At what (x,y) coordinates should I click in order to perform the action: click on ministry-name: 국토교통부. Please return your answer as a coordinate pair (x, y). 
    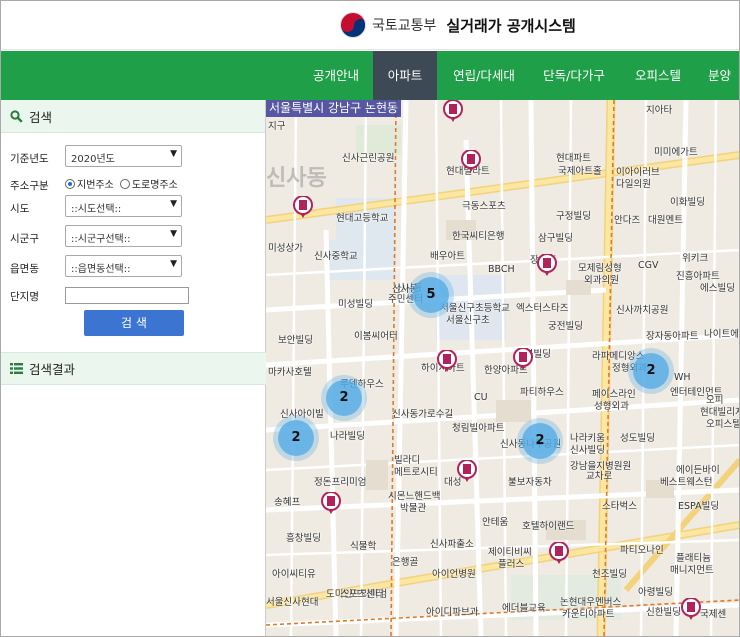
    Looking at the image, I should click on (404, 26).